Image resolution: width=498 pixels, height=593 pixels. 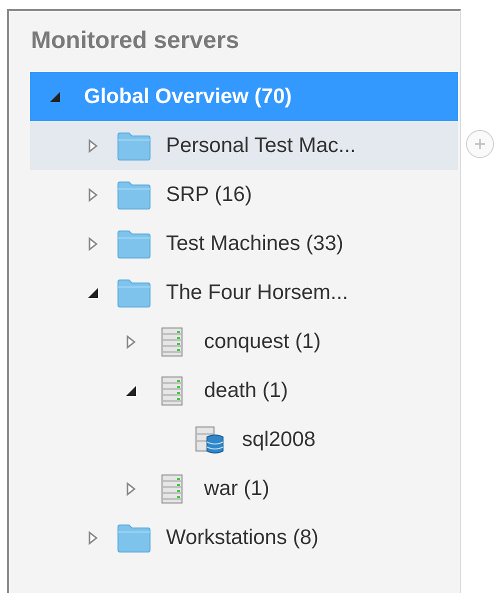 I want to click on plus-icon, so click(x=480, y=144).